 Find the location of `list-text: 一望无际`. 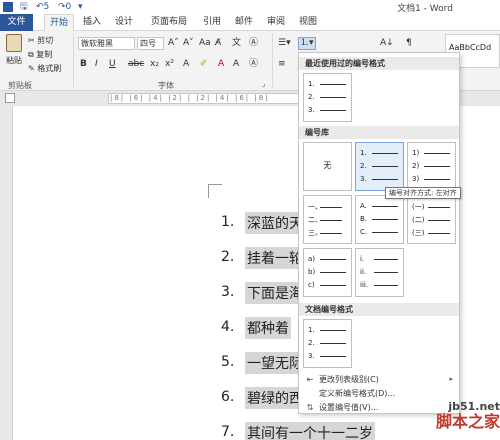

list-text: 一望无际 is located at coordinates (275, 363).